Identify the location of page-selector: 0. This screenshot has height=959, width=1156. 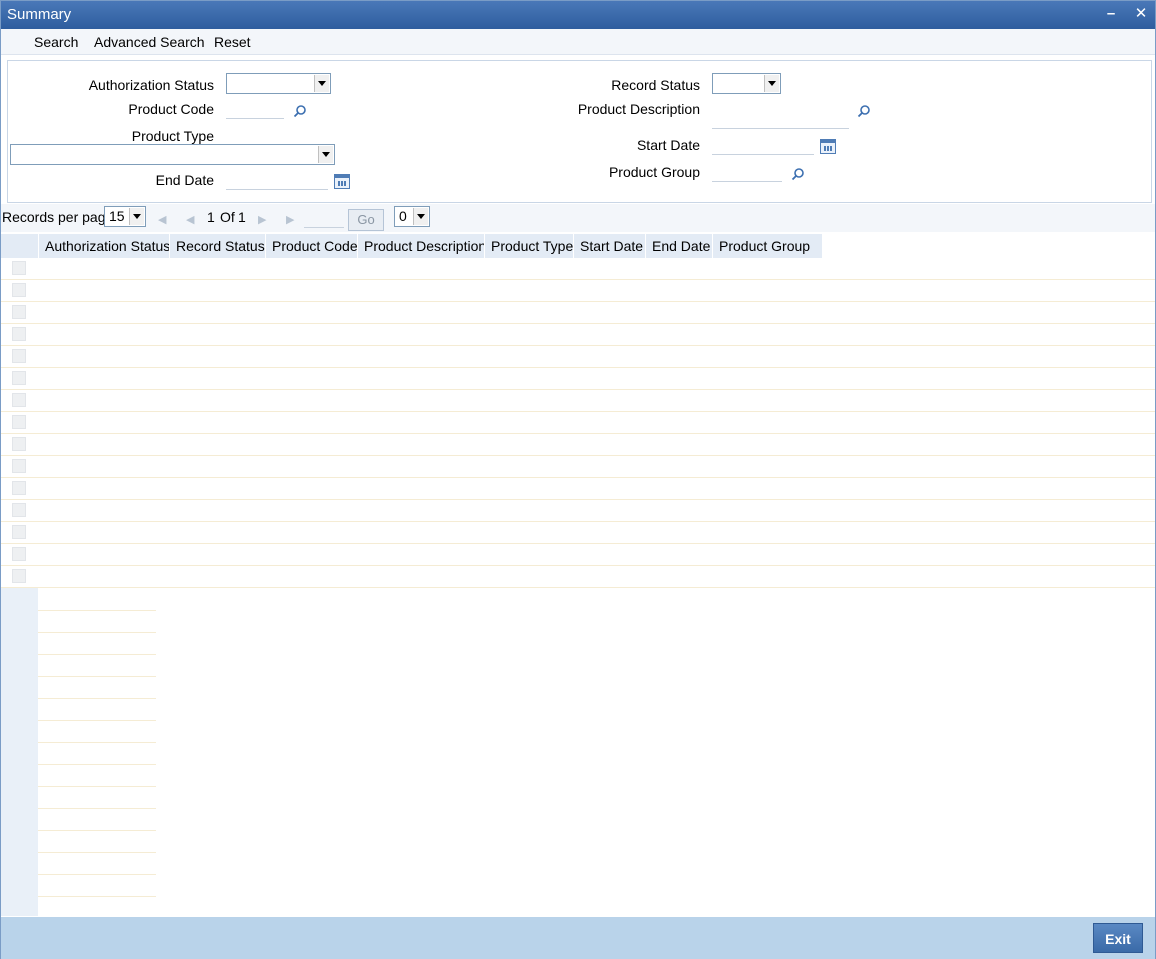
(412, 216).